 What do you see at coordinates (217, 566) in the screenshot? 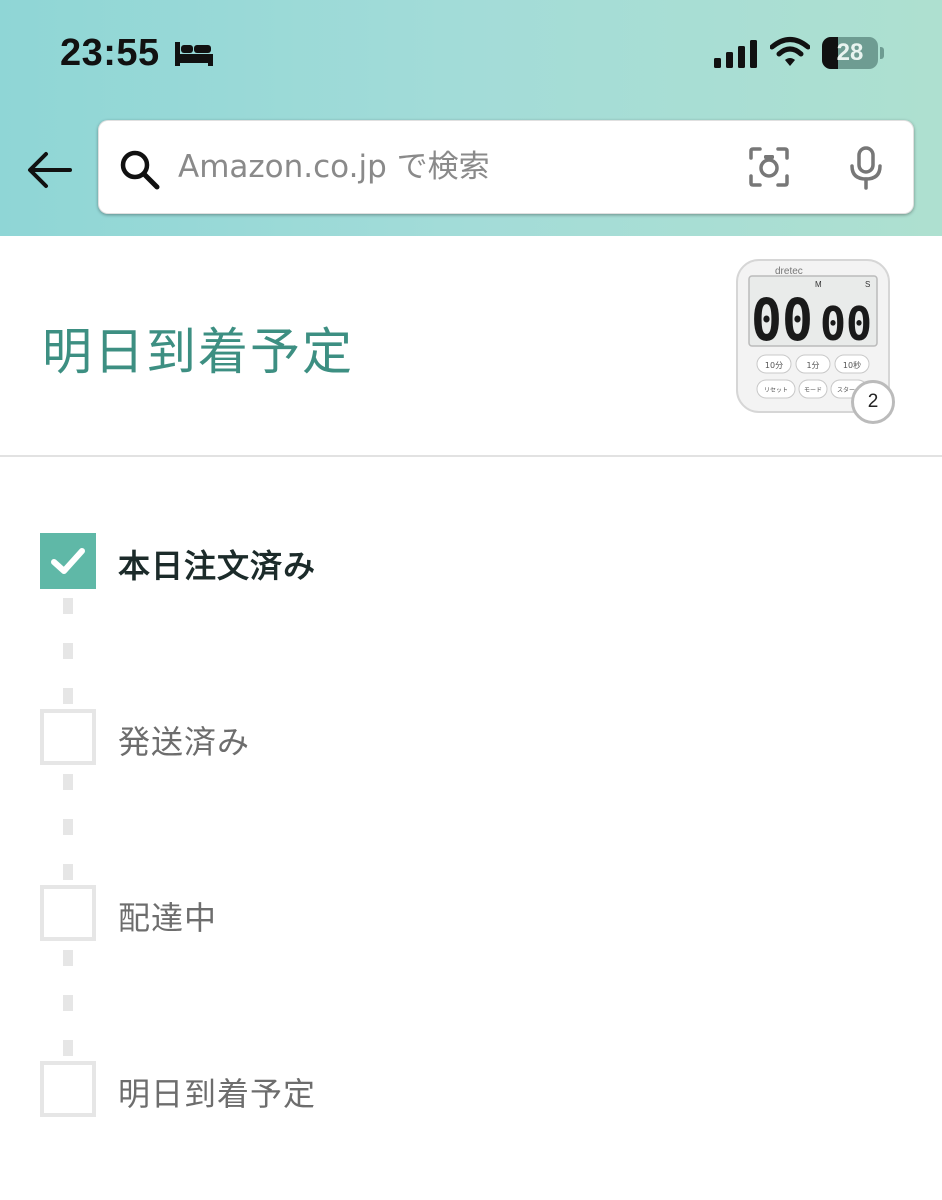
I see `step-label-ordered: 本日注文済み` at bounding box center [217, 566].